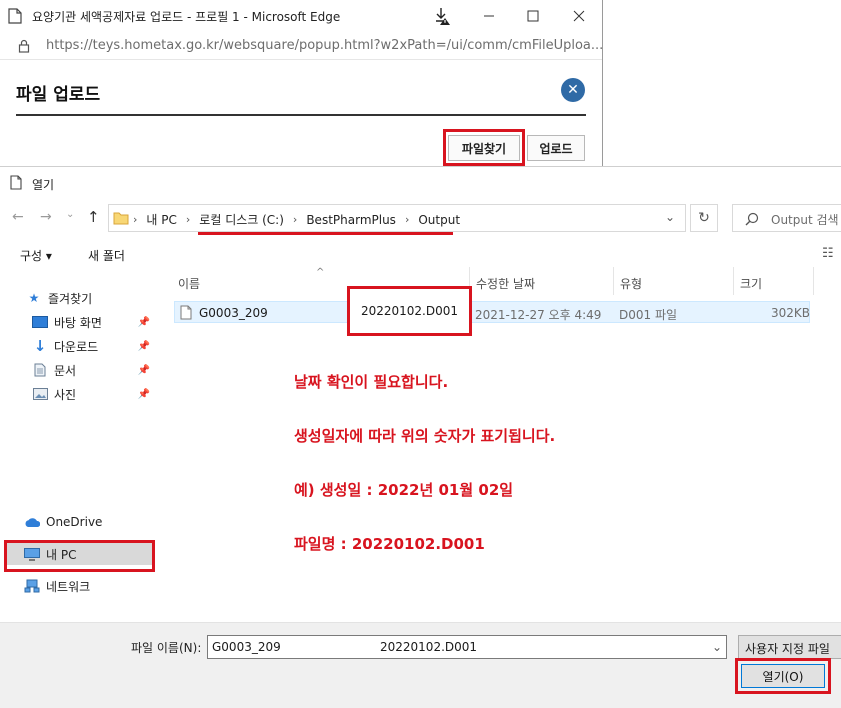 Image resolution: width=841 pixels, height=708 pixels. I want to click on note-line-2: 생성일자에 따라 위의 숫자가 표기됩니다., so click(425, 436).